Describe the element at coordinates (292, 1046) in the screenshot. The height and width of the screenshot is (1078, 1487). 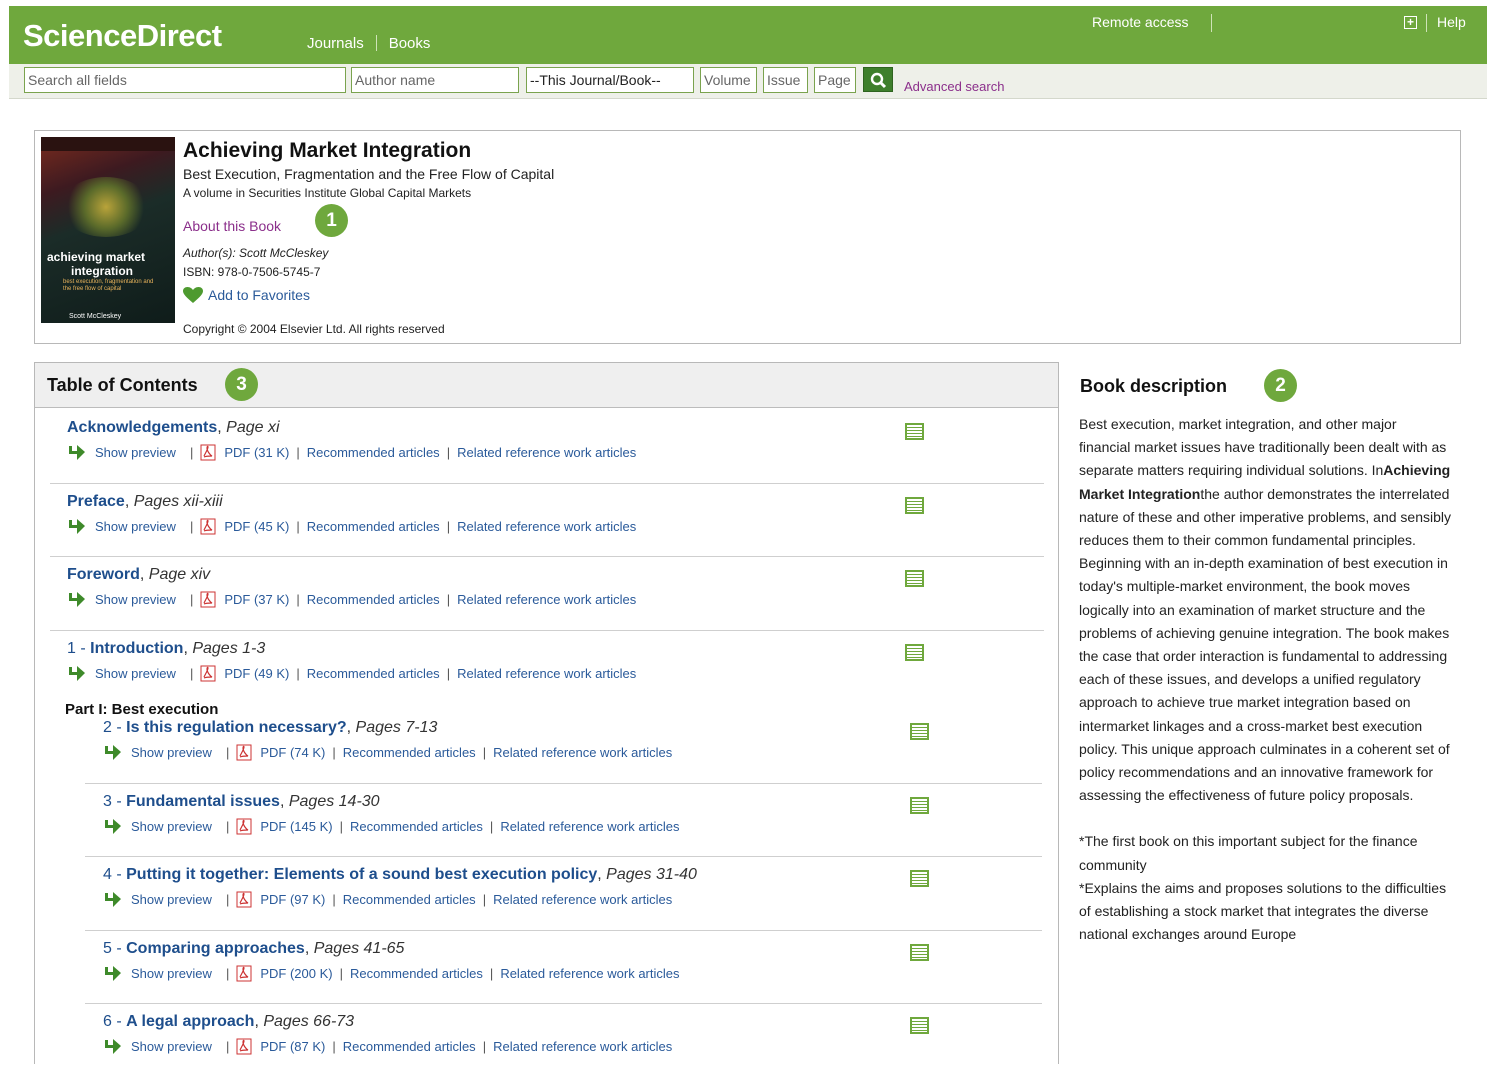
I see `pdf-link: PDF (87 K)` at that location.